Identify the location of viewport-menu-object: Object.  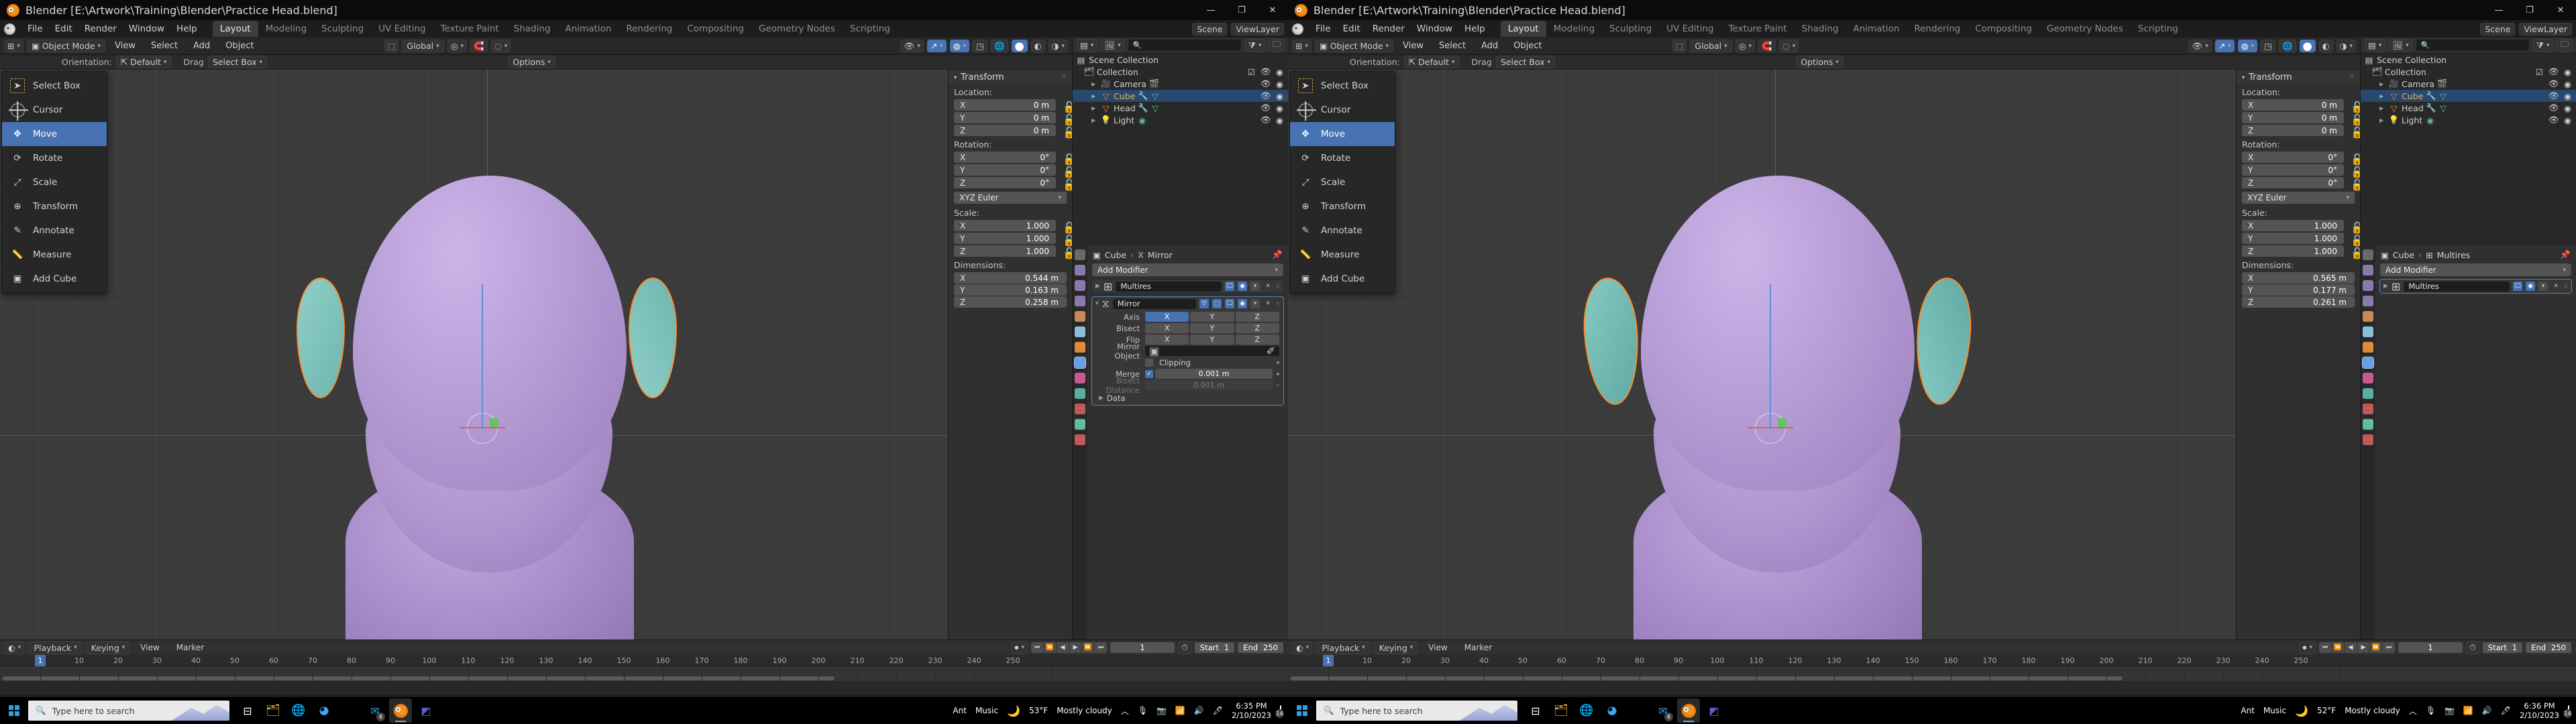
(1527, 46).